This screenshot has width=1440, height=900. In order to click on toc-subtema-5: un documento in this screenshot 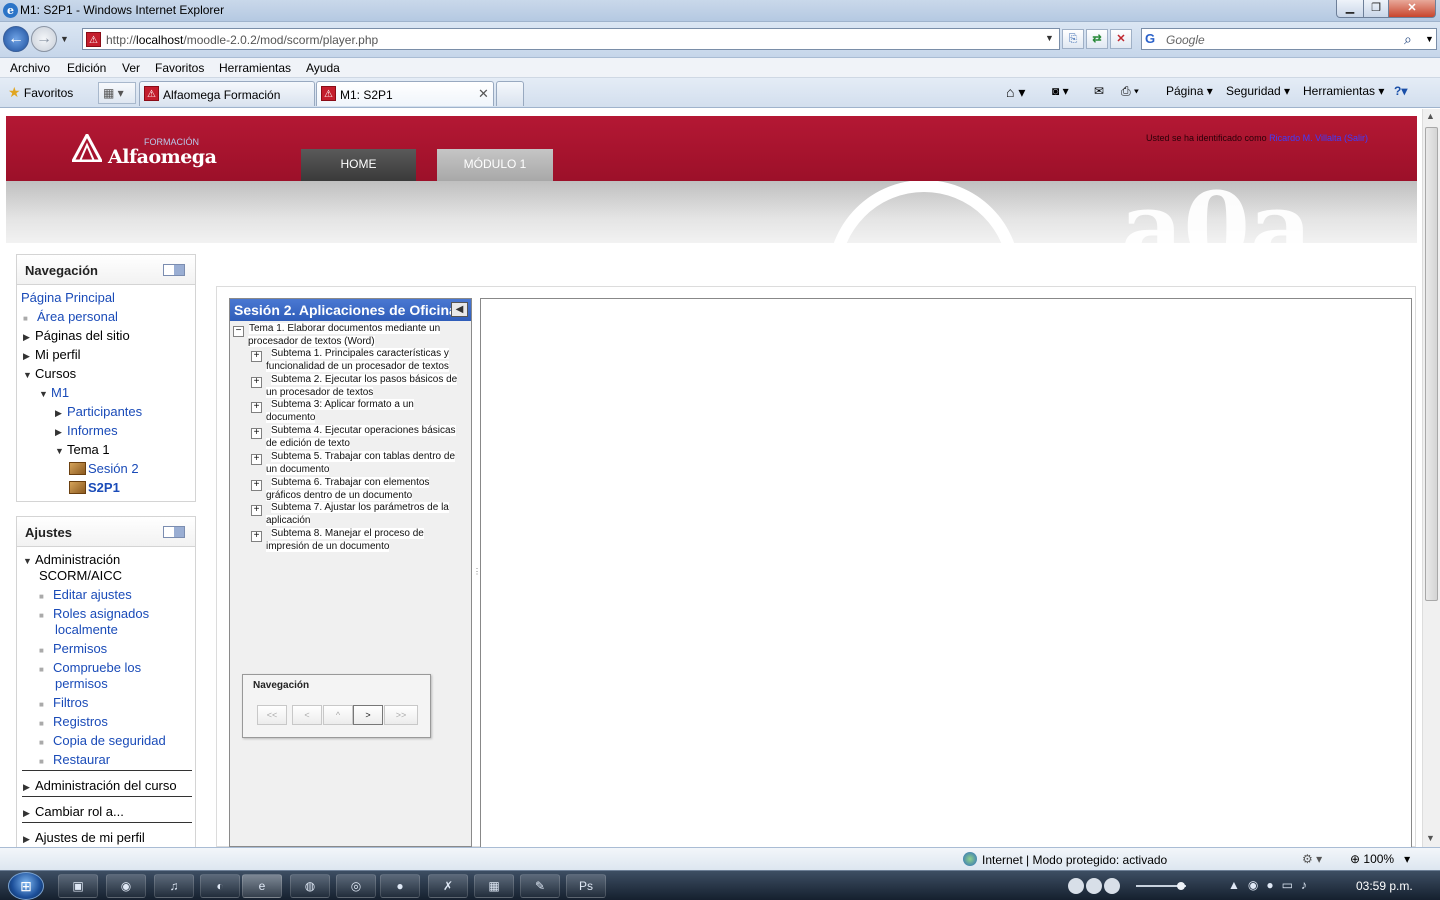, I will do `click(298, 469)`.